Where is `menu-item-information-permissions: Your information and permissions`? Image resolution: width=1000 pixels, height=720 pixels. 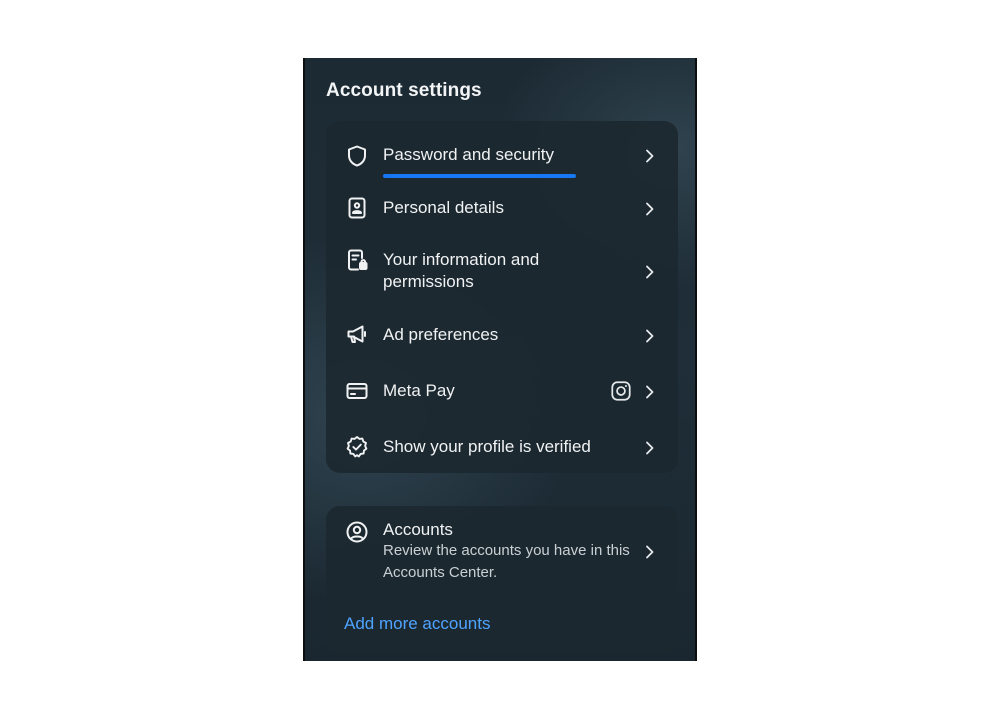 menu-item-information-permissions: Your information and permissions is located at coordinates (502, 272).